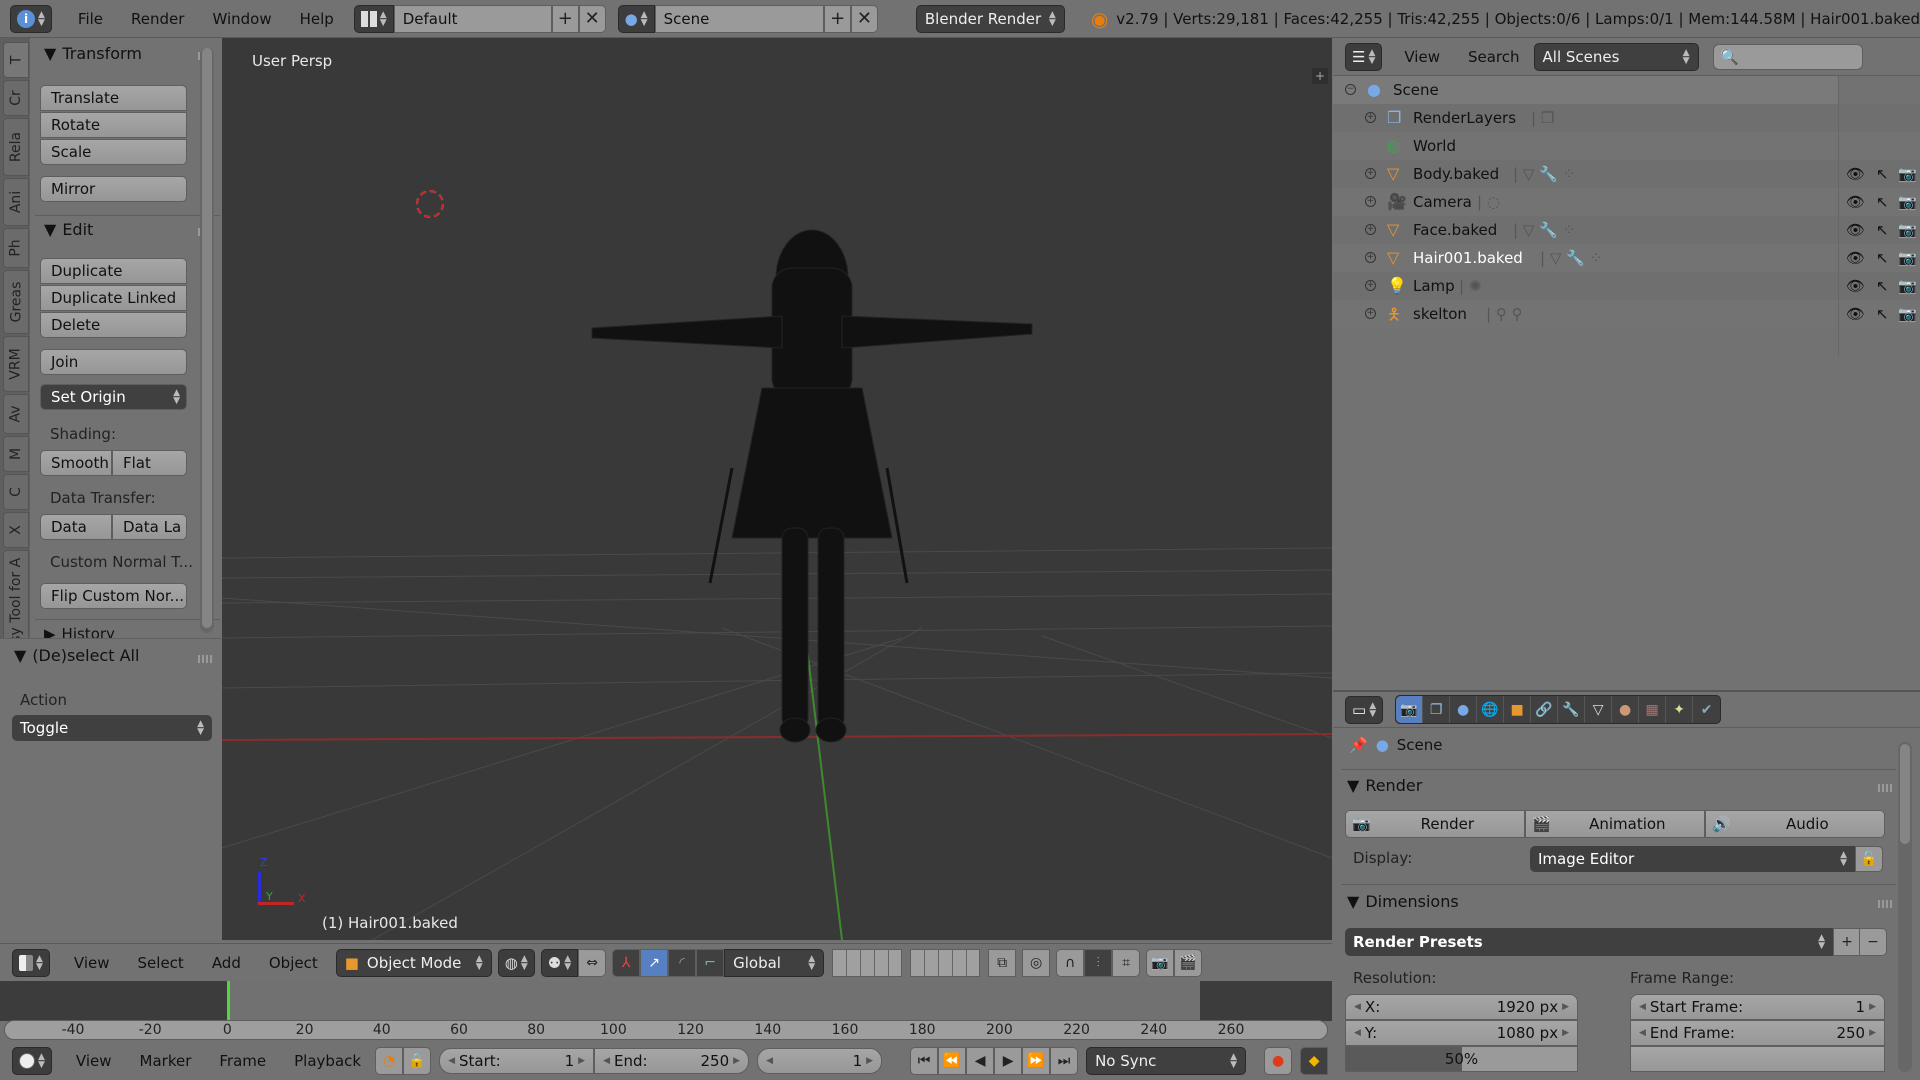 Image resolution: width=1920 pixels, height=1080 pixels. Describe the element at coordinates (1364, 709) in the screenshot. I see `properties-editor-type-button: ▭ ▲ ▼` at that location.